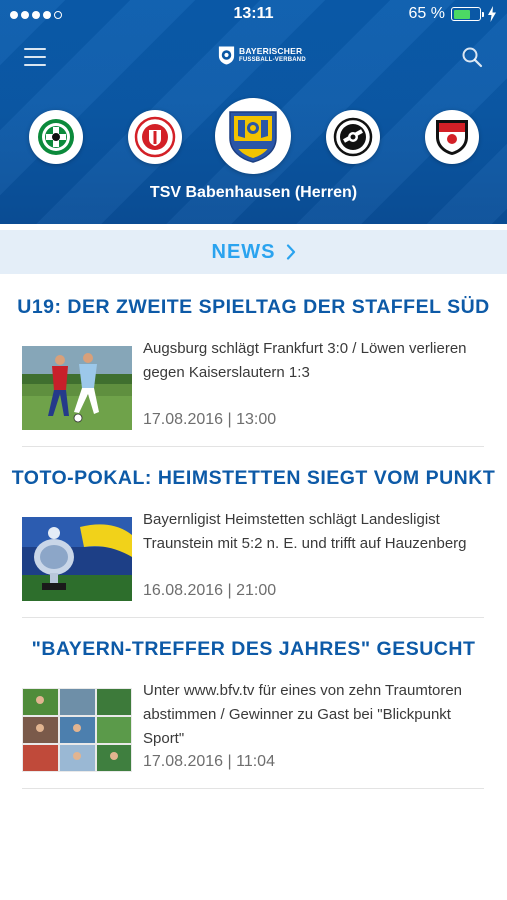 The height and width of the screenshot is (900, 507). What do you see at coordinates (353, 137) in the screenshot?
I see `black-white-club-crest-icon` at bounding box center [353, 137].